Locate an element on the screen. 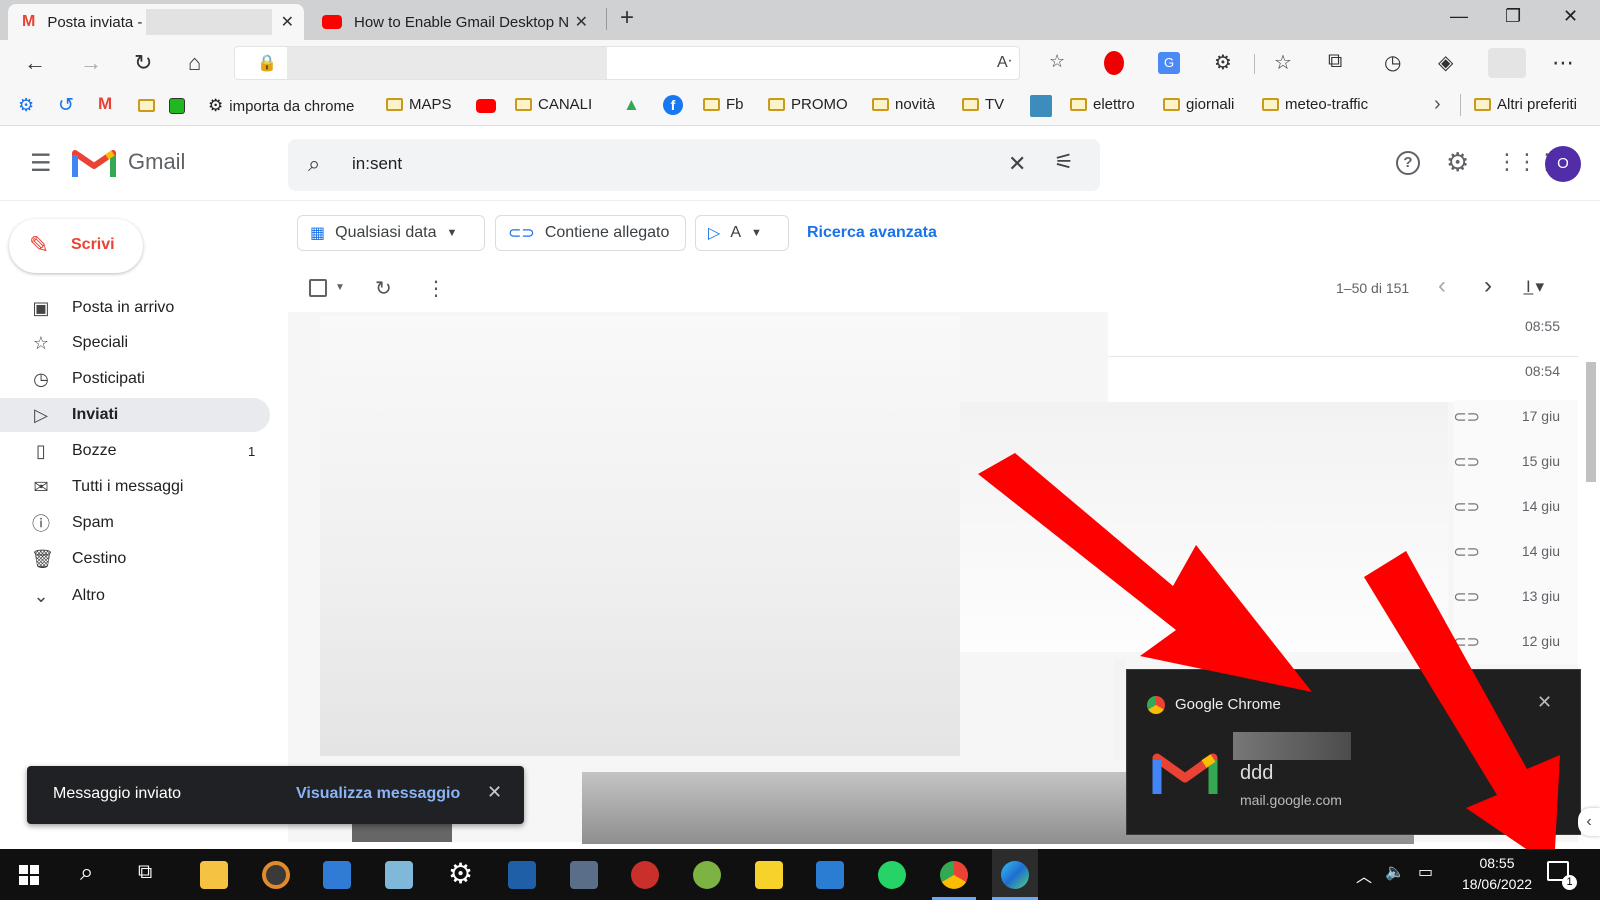  sticky-notes-icon is located at coordinates (769, 875).